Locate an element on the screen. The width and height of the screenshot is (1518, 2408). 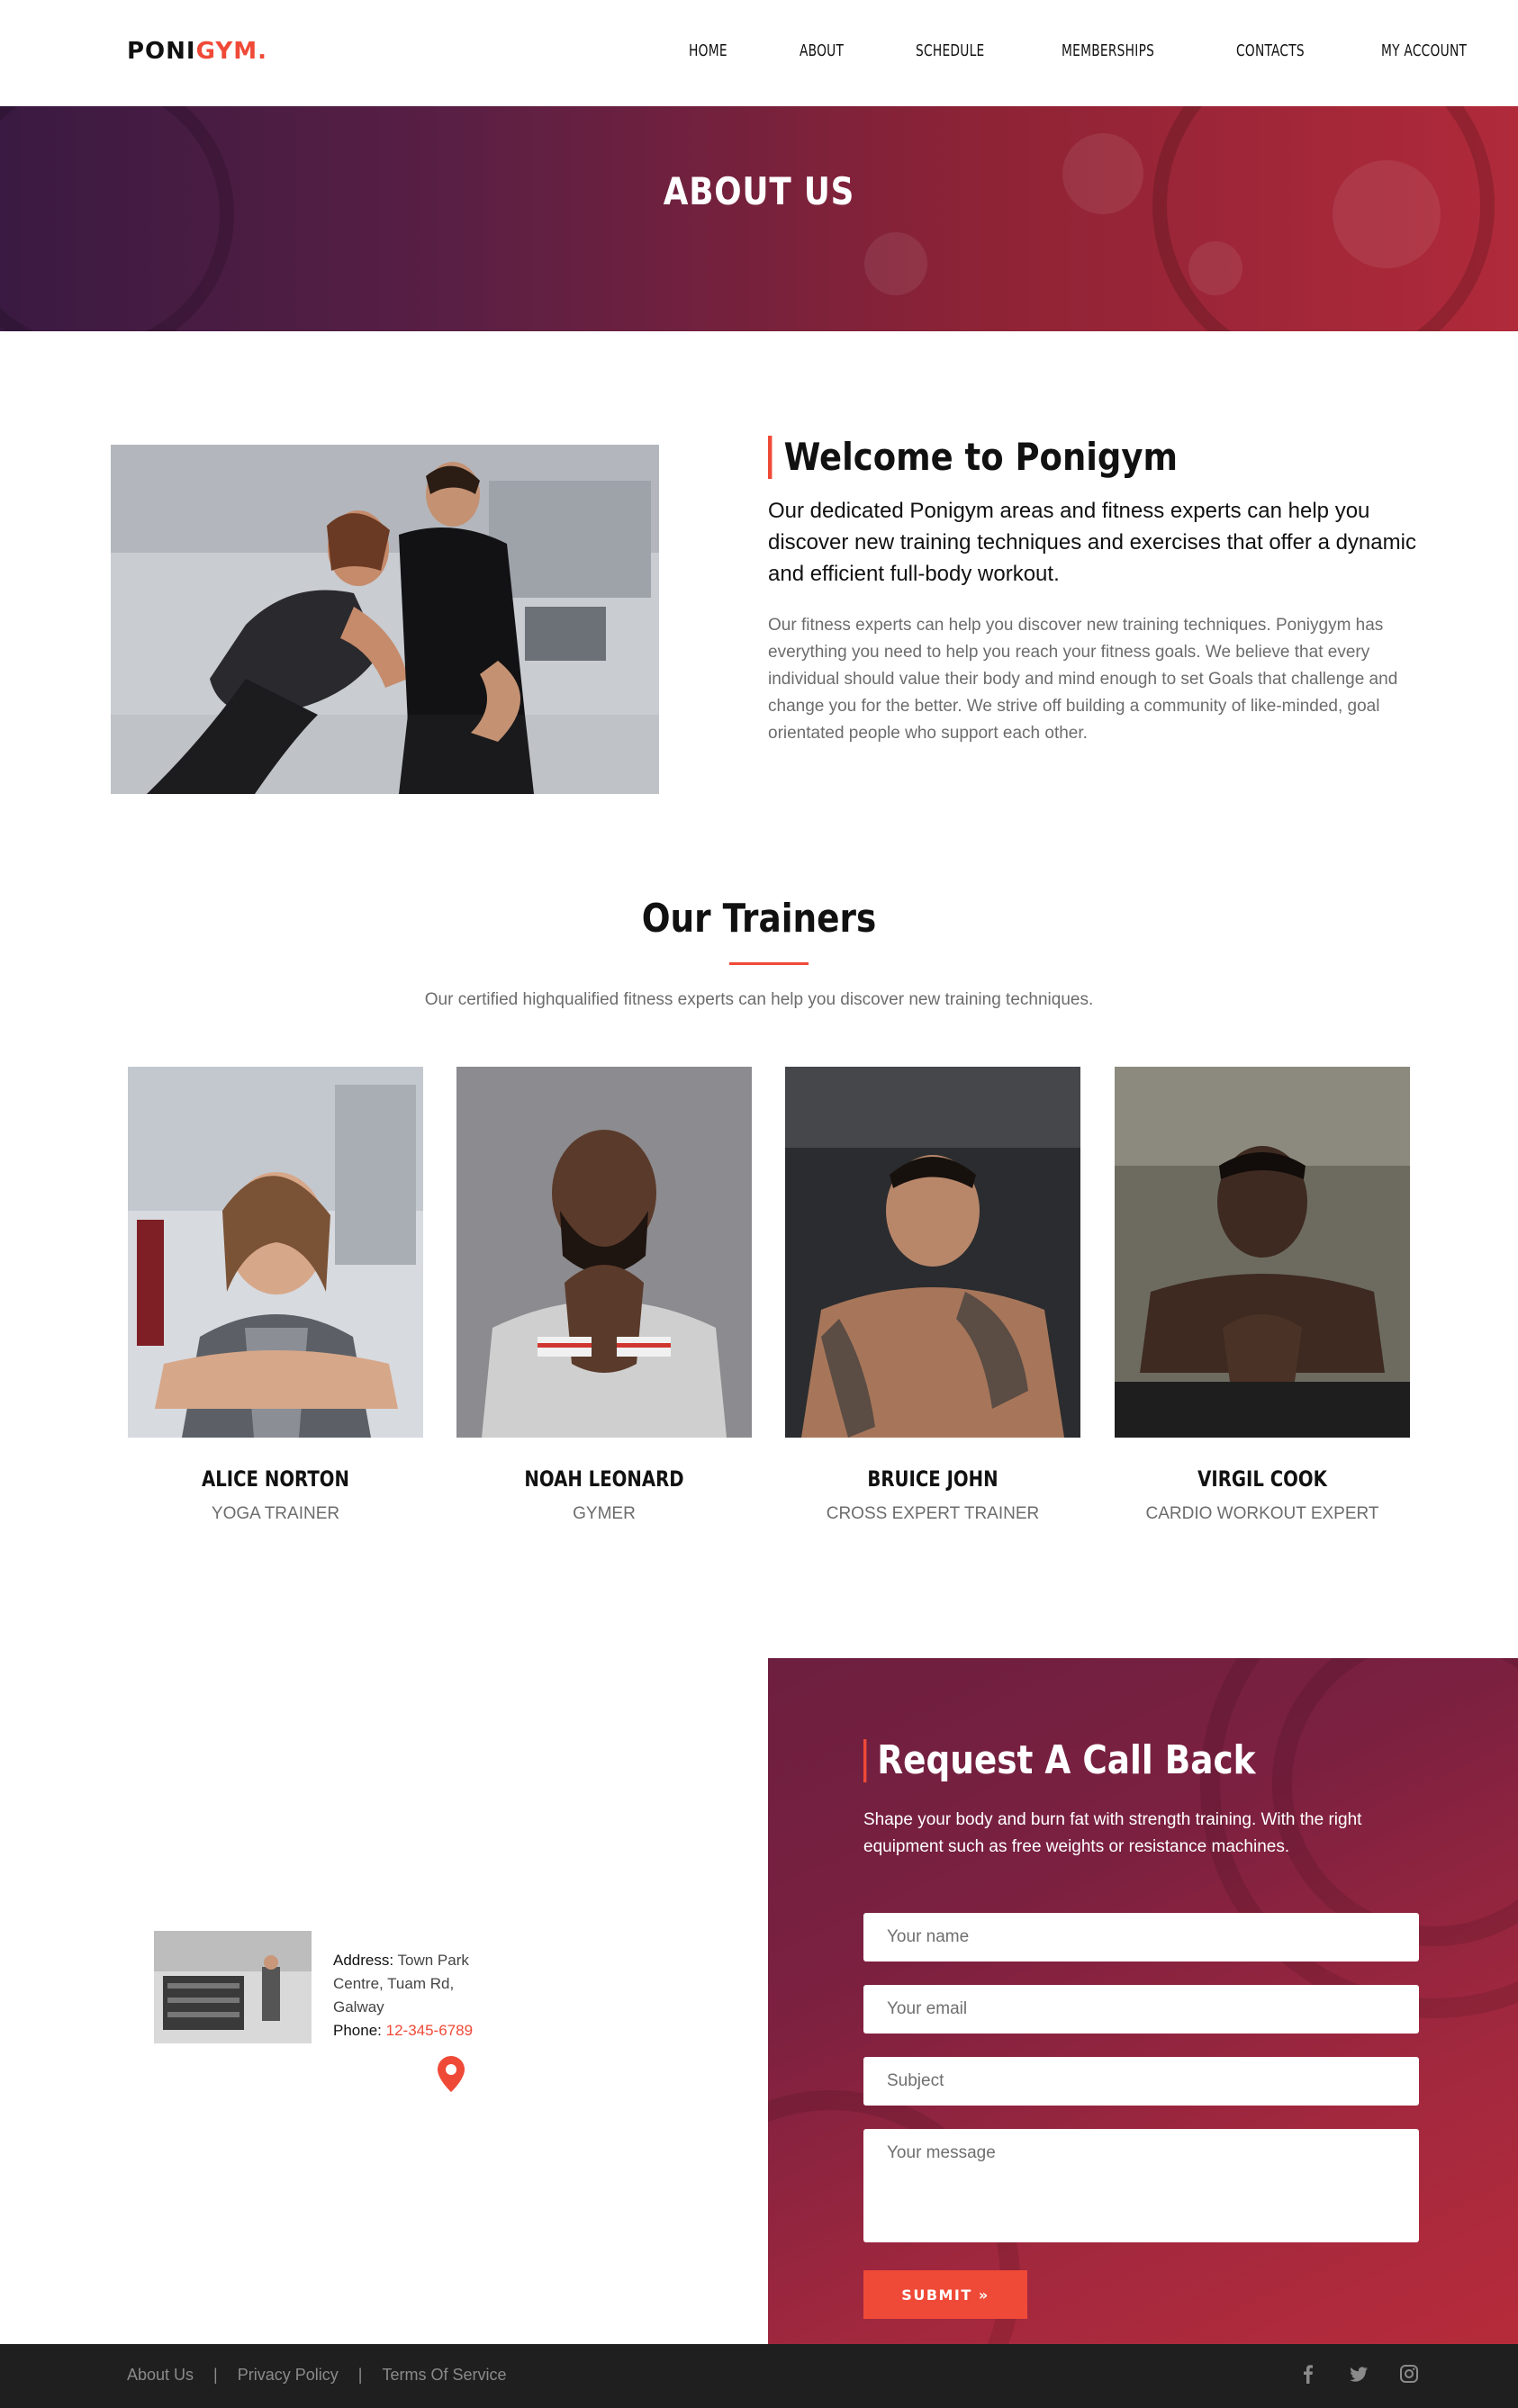
trainer-card: NOAH LEONARD GYMER is located at coordinates (604, 1296).